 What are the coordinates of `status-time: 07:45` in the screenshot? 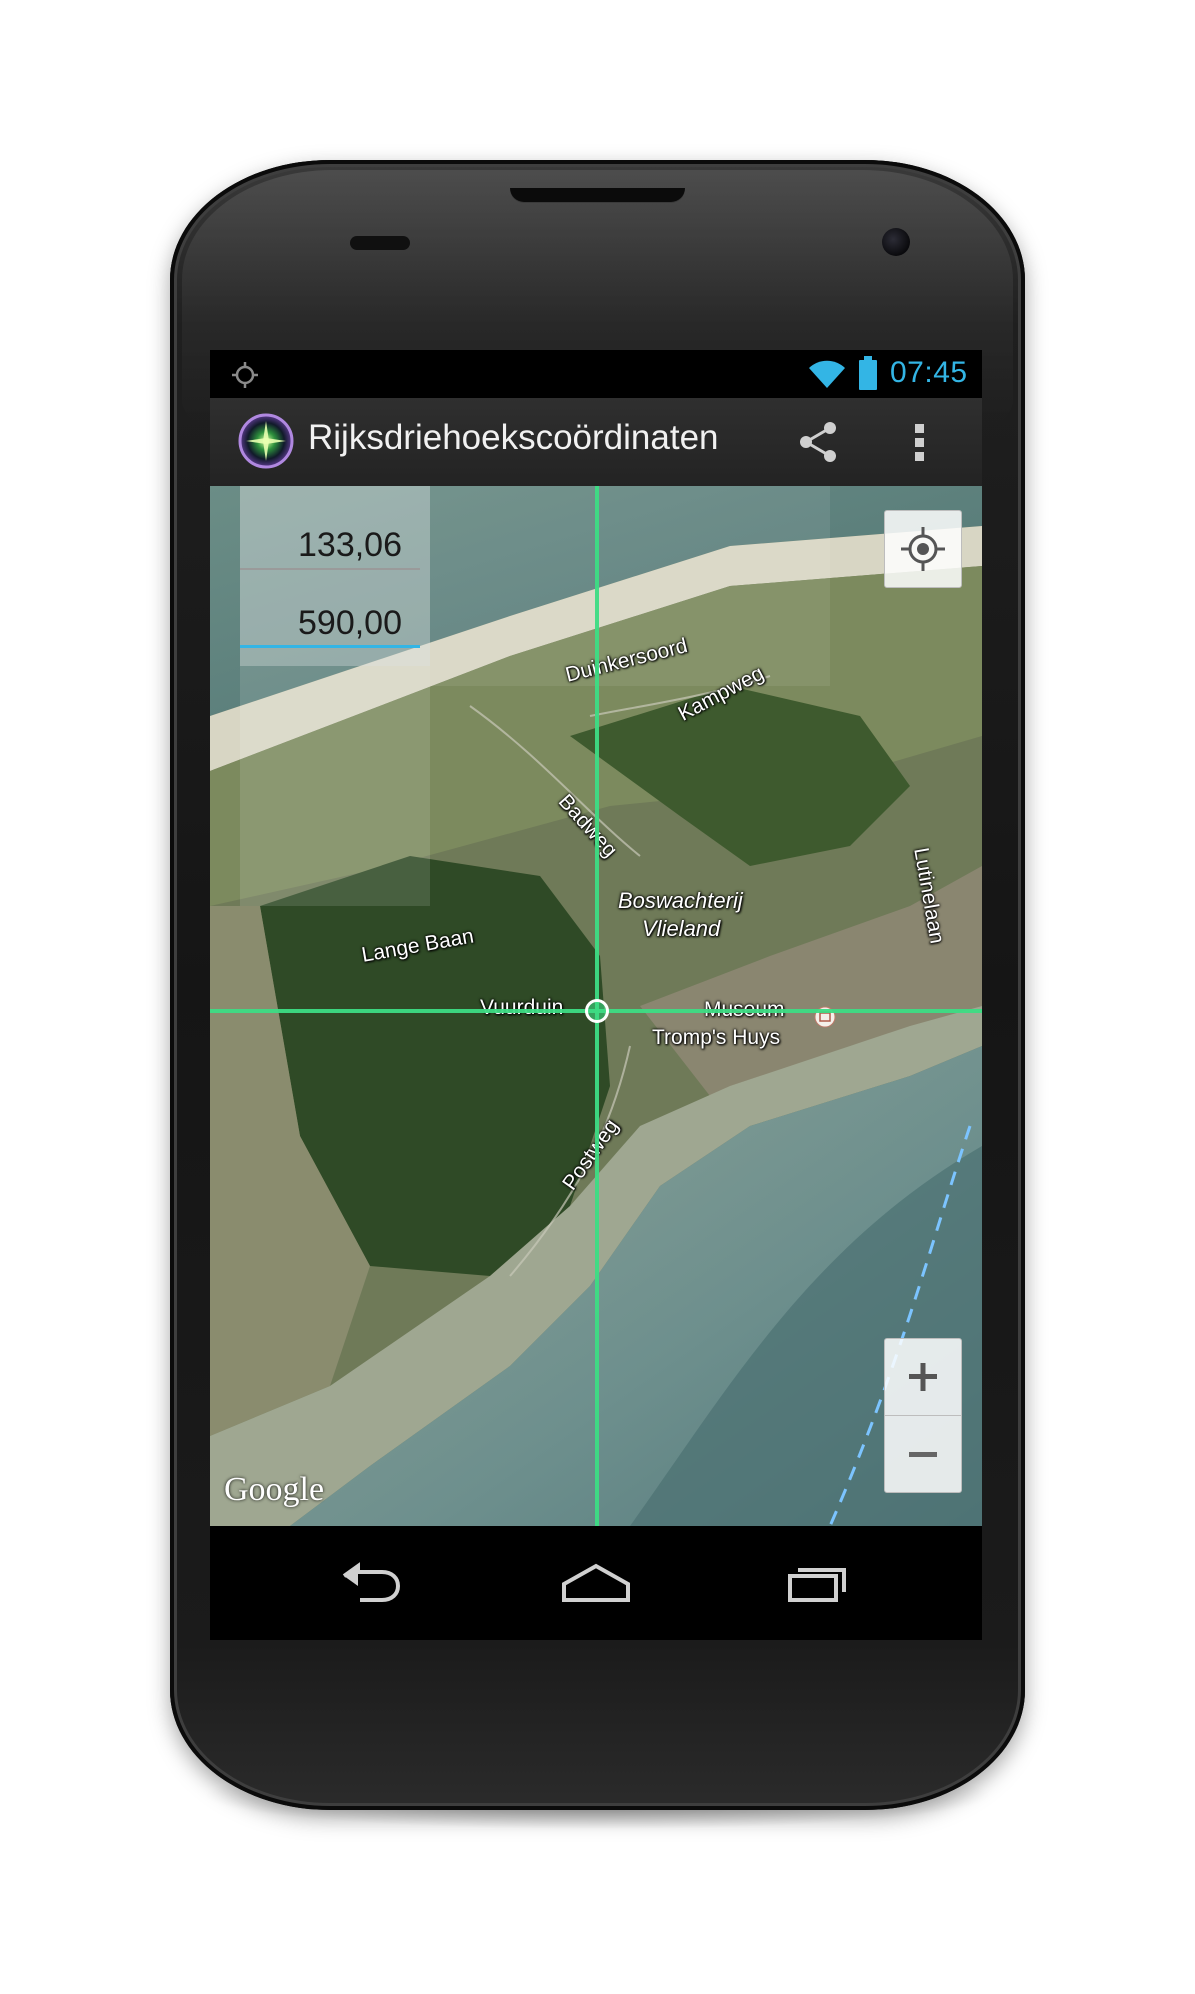 It's located at (929, 372).